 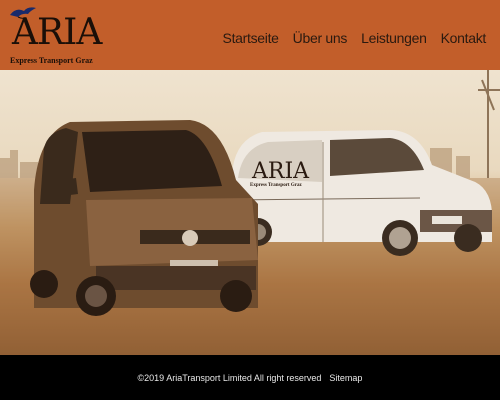 I want to click on van-logo-sub: Express Transport Graz, so click(x=276, y=185).